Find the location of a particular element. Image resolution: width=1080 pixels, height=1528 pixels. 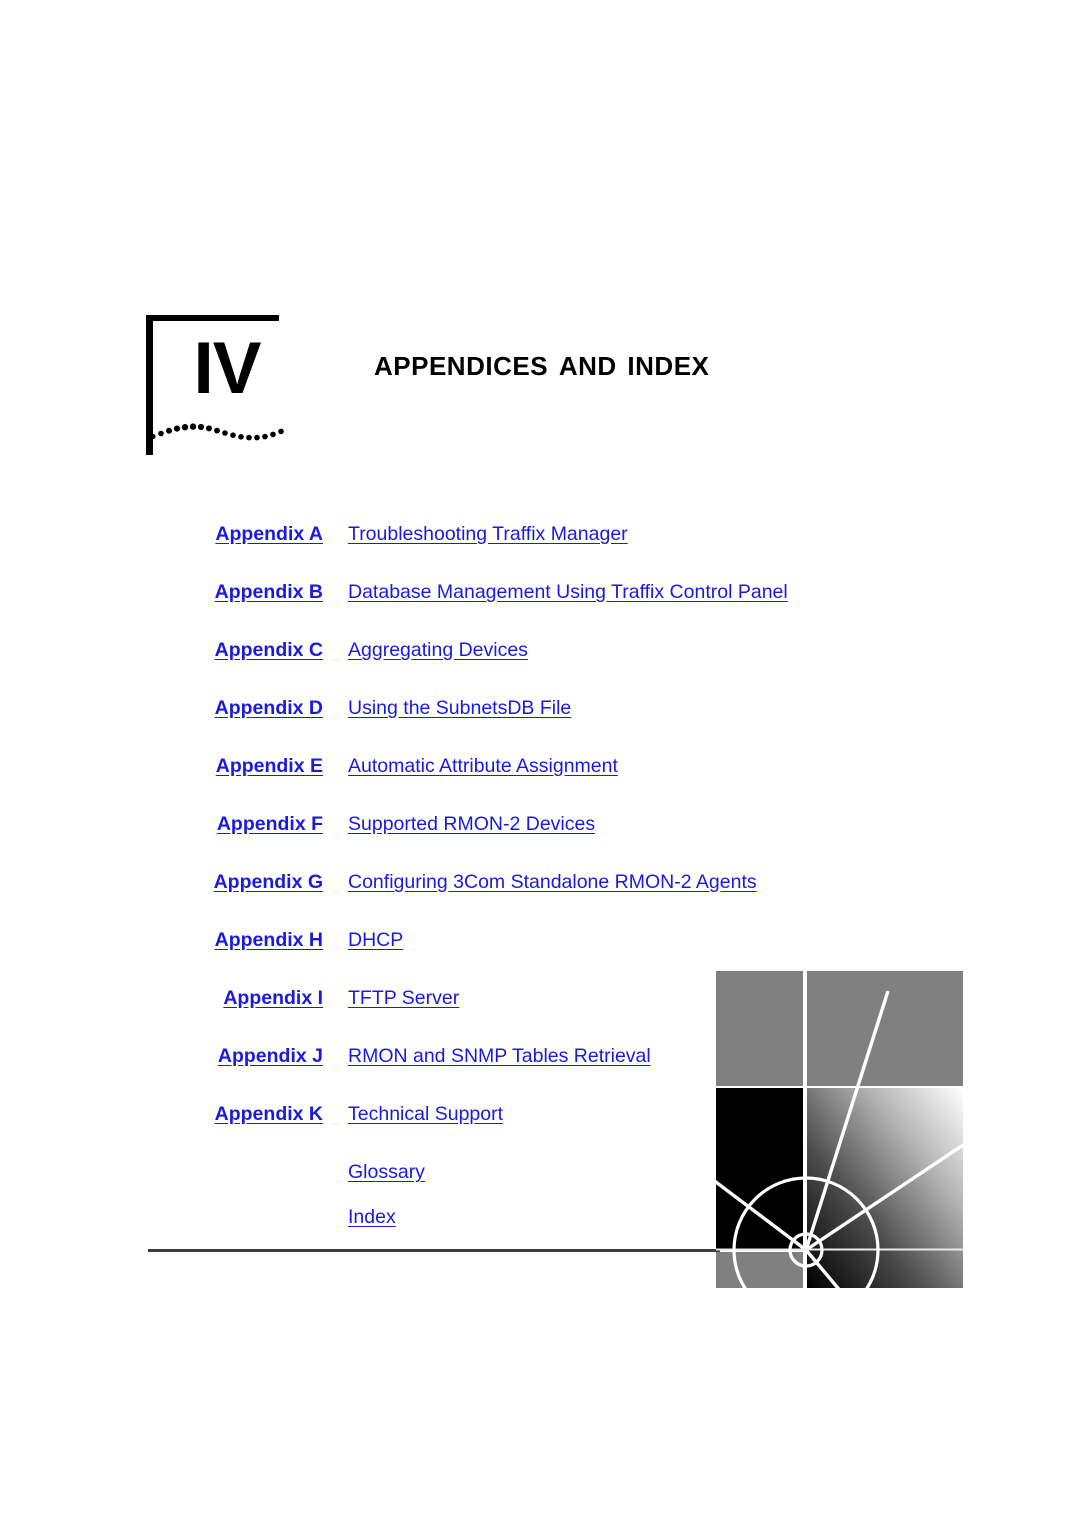

toc-entry: Appendix C Aggregating Devices is located at coordinates (510, 668).